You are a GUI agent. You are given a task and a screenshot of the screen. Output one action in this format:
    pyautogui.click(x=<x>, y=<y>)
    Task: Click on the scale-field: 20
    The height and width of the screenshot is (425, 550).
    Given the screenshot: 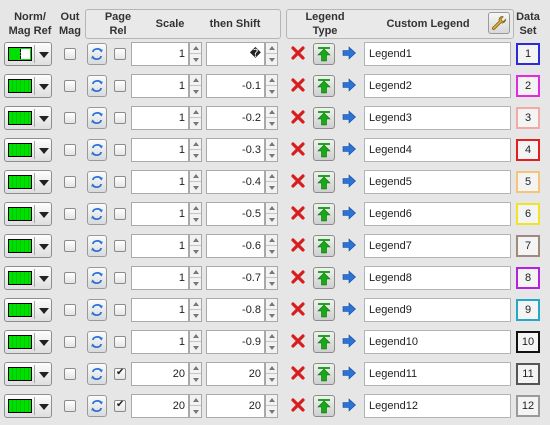 What is the action you would take?
    pyautogui.click(x=160, y=374)
    